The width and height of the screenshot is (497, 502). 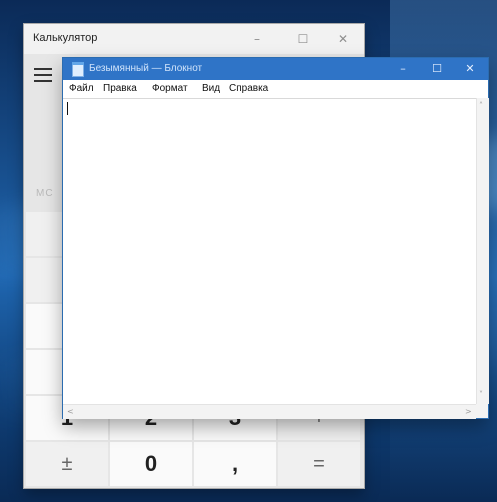 What do you see at coordinates (481, 394) in the screenshot?
I see `scroll-down-arrow-icon: ˅` at bounding box center [481, 394].